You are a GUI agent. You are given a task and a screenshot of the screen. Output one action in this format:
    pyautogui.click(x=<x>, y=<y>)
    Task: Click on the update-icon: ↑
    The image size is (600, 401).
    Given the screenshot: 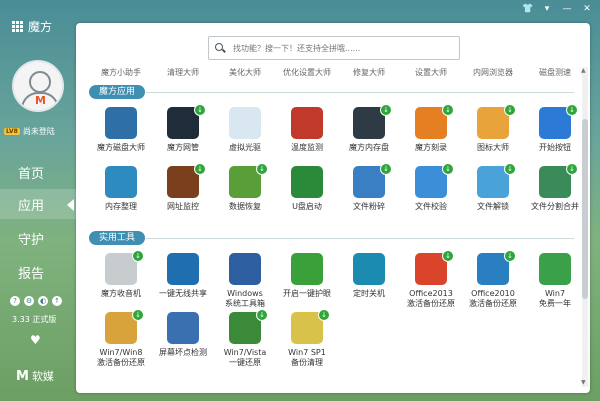 What is the action you would take?
    pyautogui.click(x=57, y=301)
    